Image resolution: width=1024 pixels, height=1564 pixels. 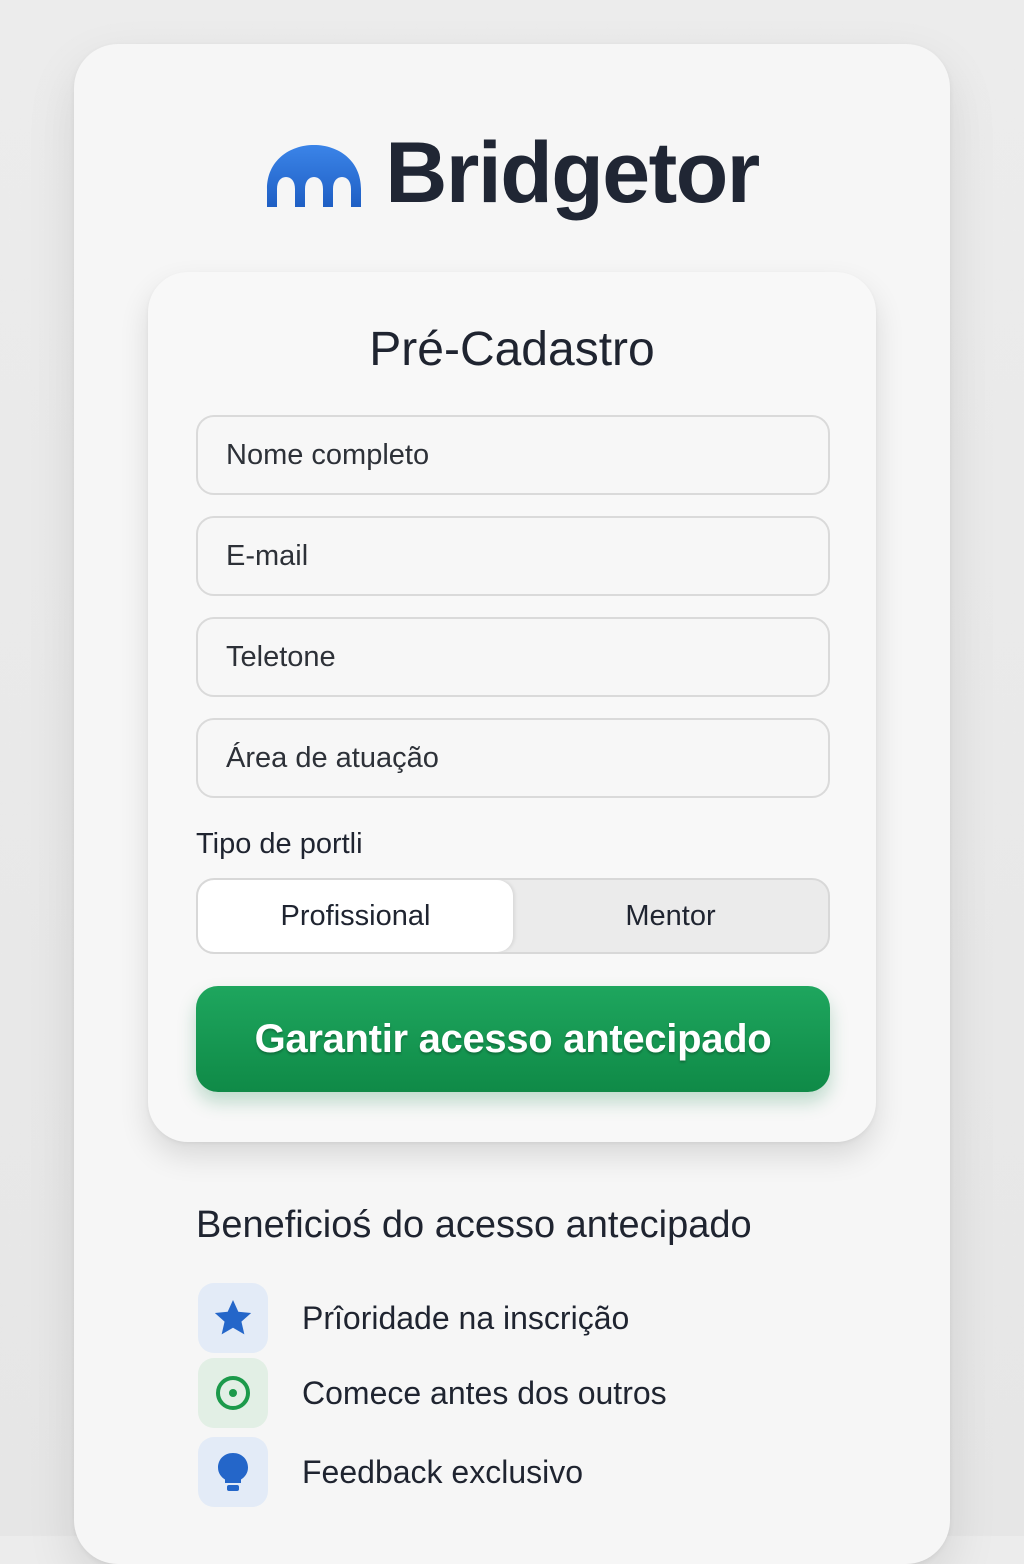 I want to click on benefit-item: Feedback exclusivo, so click(x=390, y=1472).